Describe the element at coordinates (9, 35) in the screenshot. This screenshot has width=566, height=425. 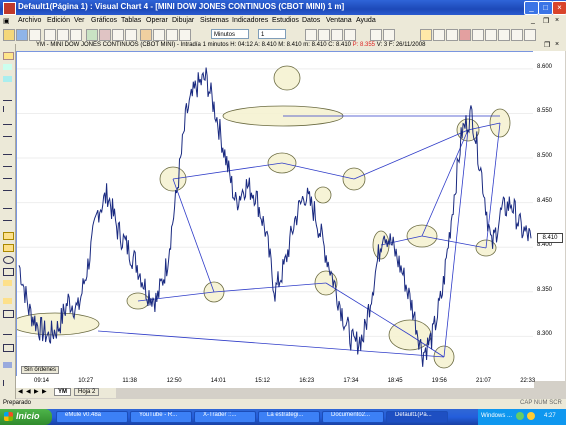
I see `open-icon` at that location.